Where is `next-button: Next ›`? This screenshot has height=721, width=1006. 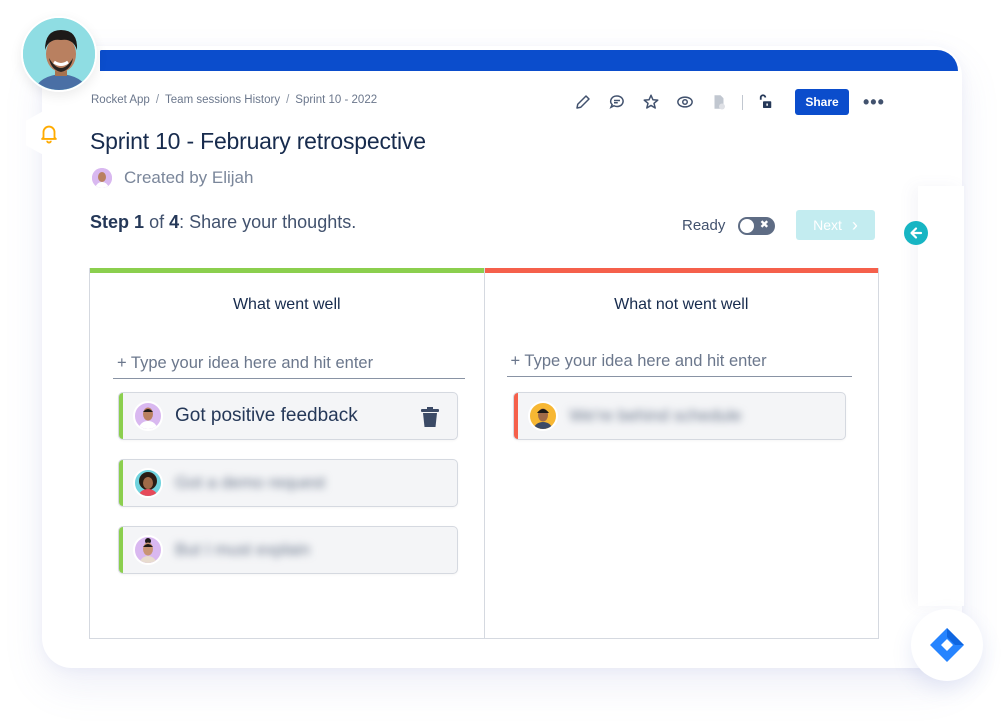 next-button: Next › is located at coordinates (835, 225).